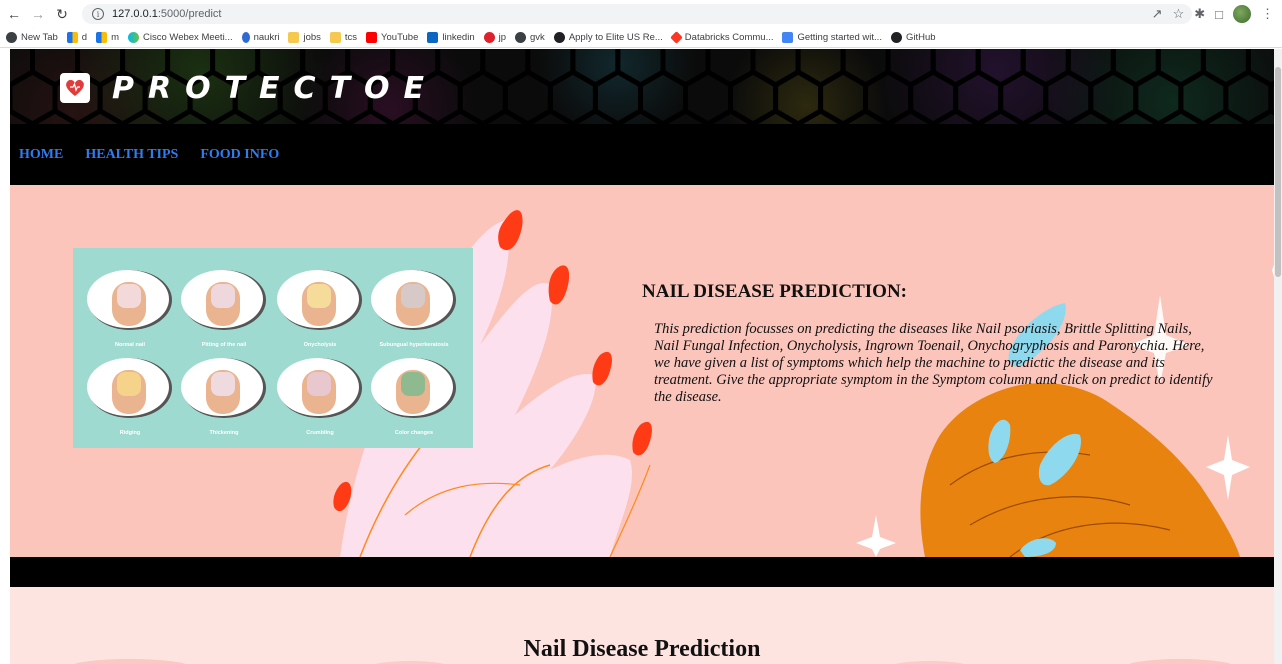 This screenshot has height=664, width=1282. What do you see at coordinates (372, 37) in the screenshot?
I see `youtube-icon` at bounding box center [372, 37].